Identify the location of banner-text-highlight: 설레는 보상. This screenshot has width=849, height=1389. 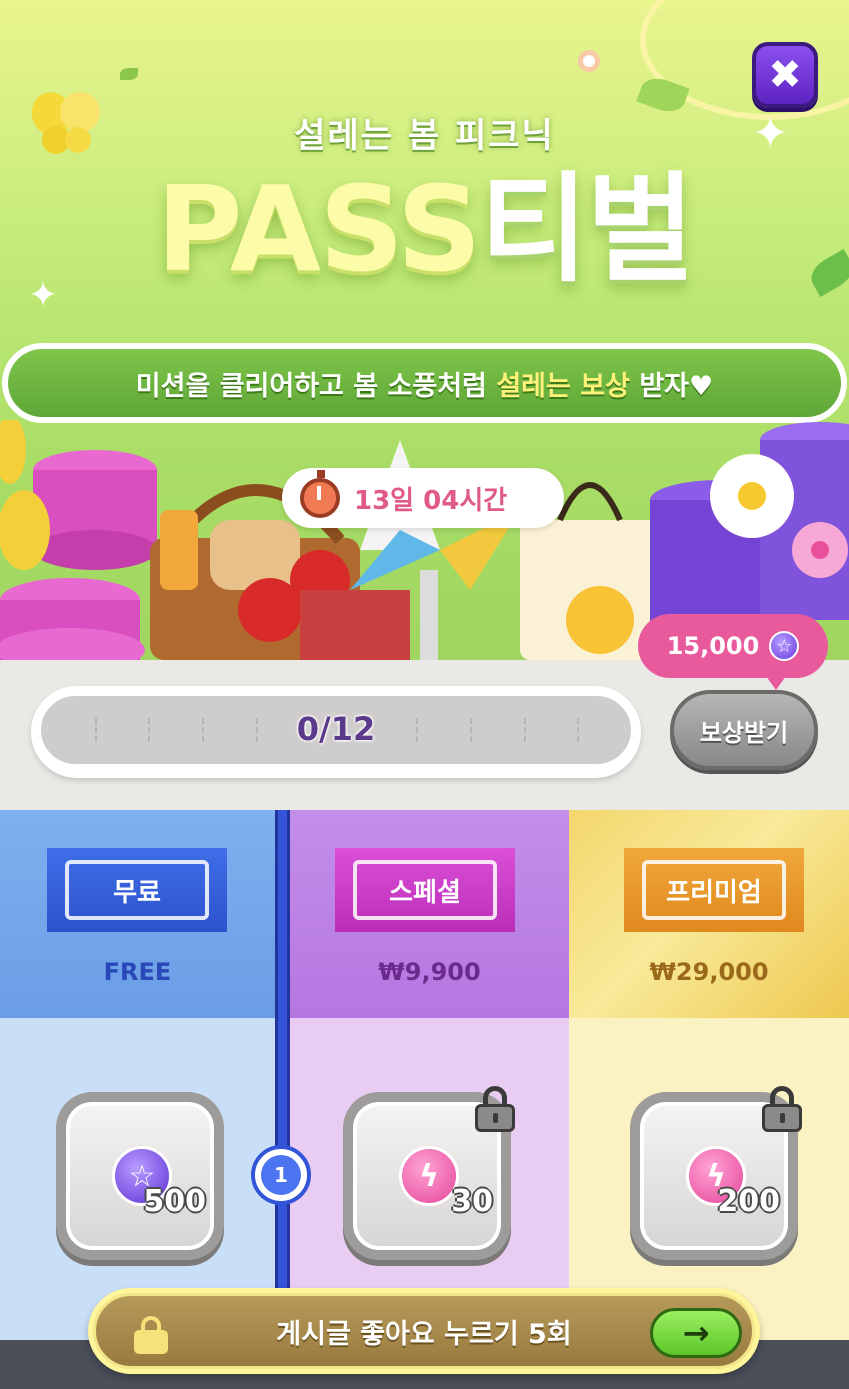
(563, 386).